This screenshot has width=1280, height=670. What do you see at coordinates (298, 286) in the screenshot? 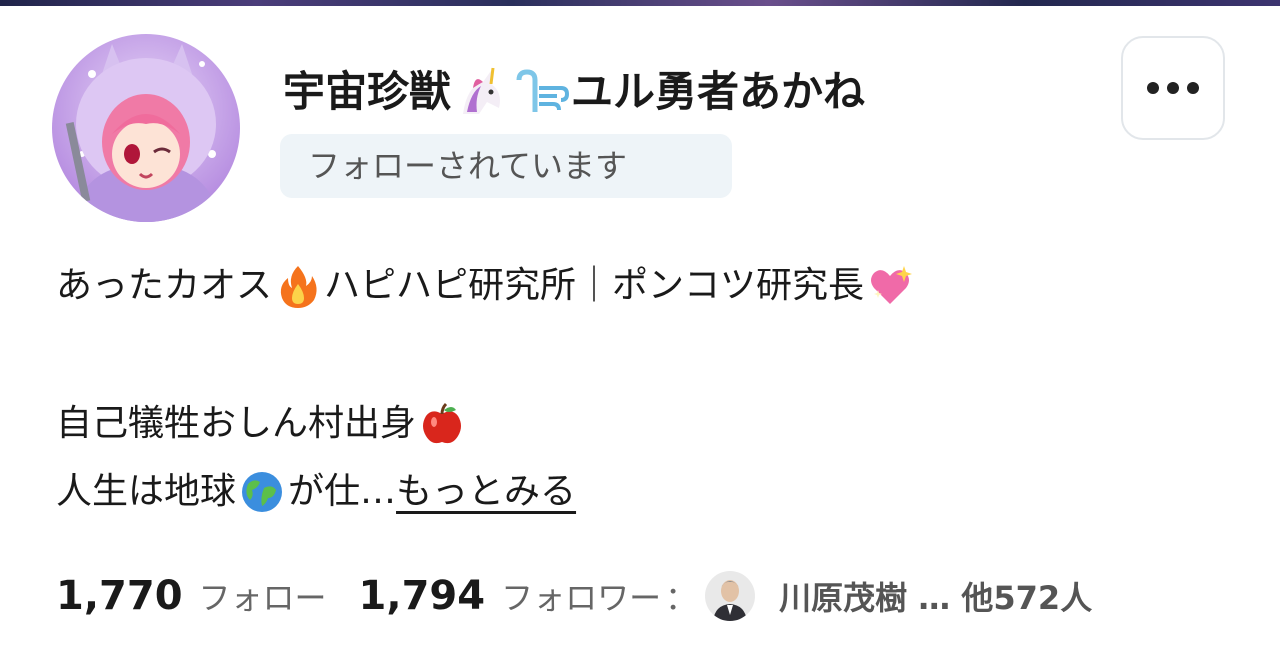
I see `fire-emoji-icon` at bounding box center [298, 286].